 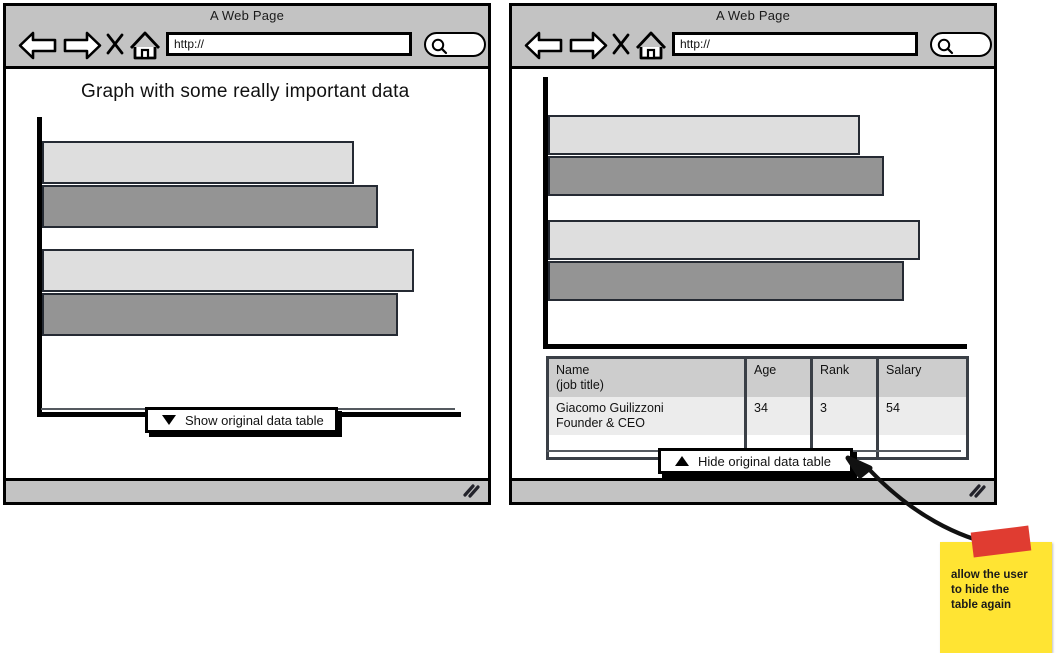 What do you see at coordinates (247, 15) in the screenshot?
I see `window-title-left: A Web Page` at bounding box center [247, 15].